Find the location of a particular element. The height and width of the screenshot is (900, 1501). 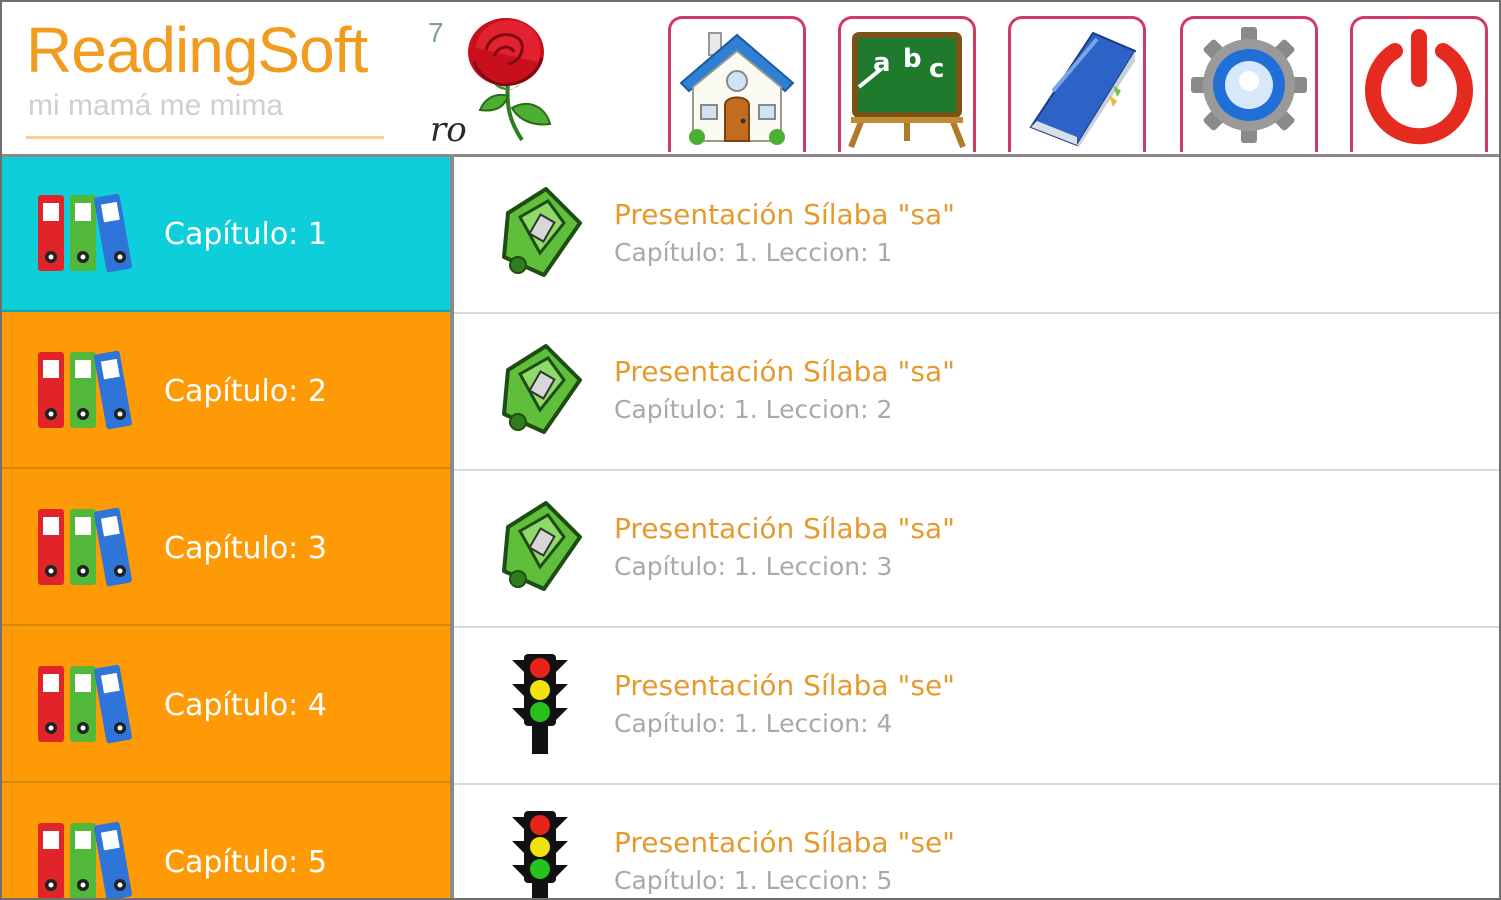

gear-icon is located at coordinates (1249, 85).